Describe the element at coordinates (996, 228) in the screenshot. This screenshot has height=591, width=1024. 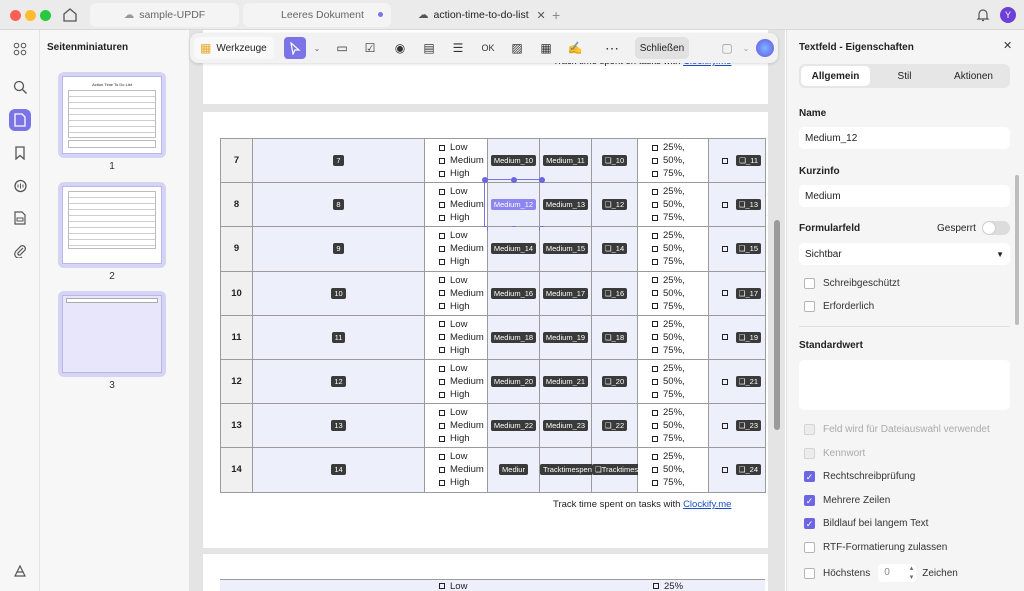
I see `locked-toggle` at that location.